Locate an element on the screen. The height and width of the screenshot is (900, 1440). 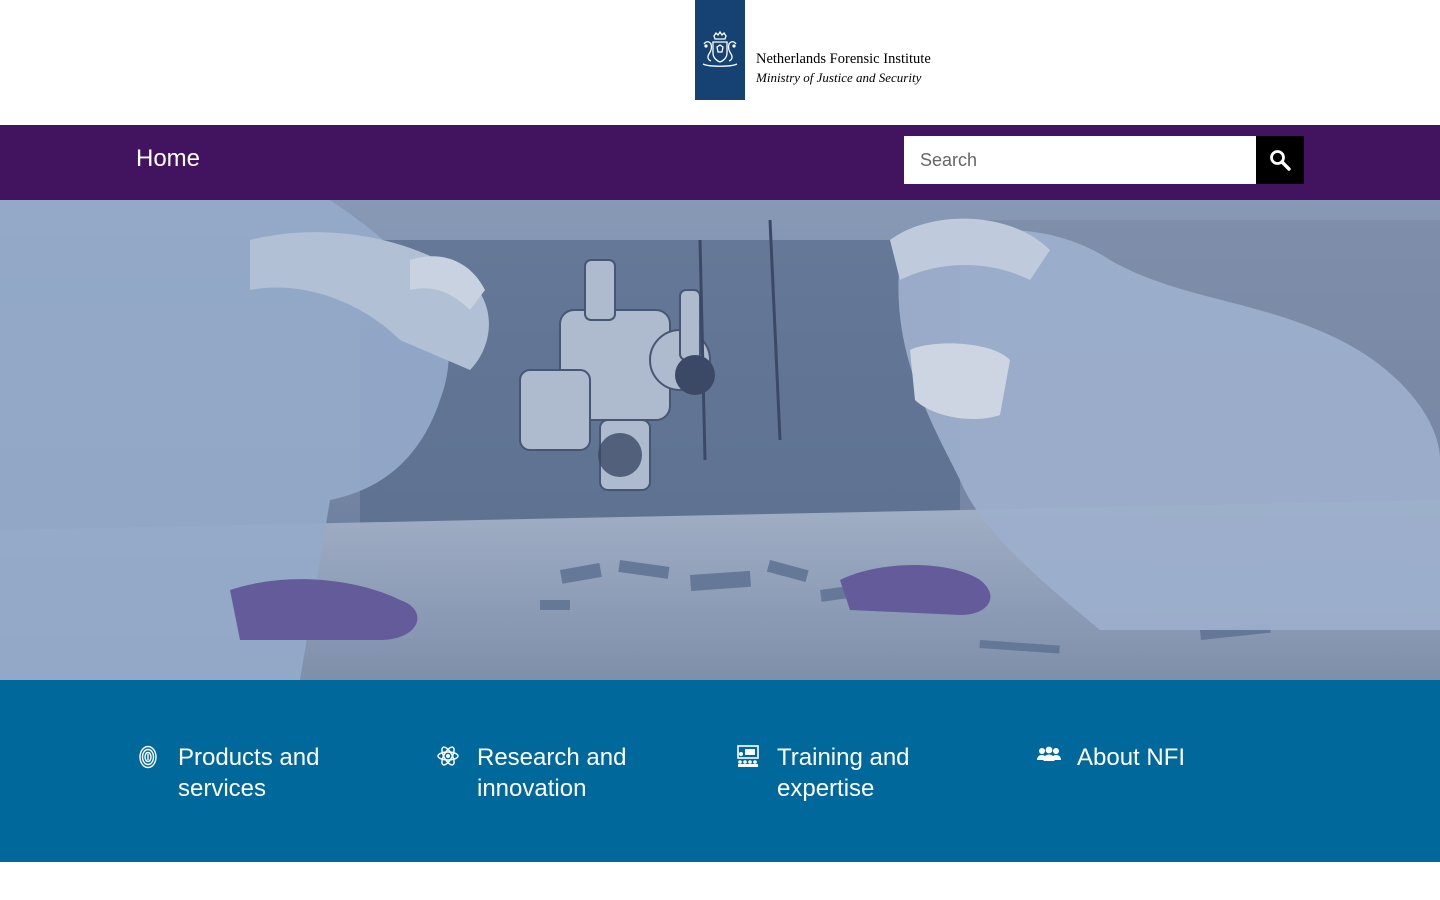
tile-about-nfi: About NFI is located at coordinates (1167, 757).